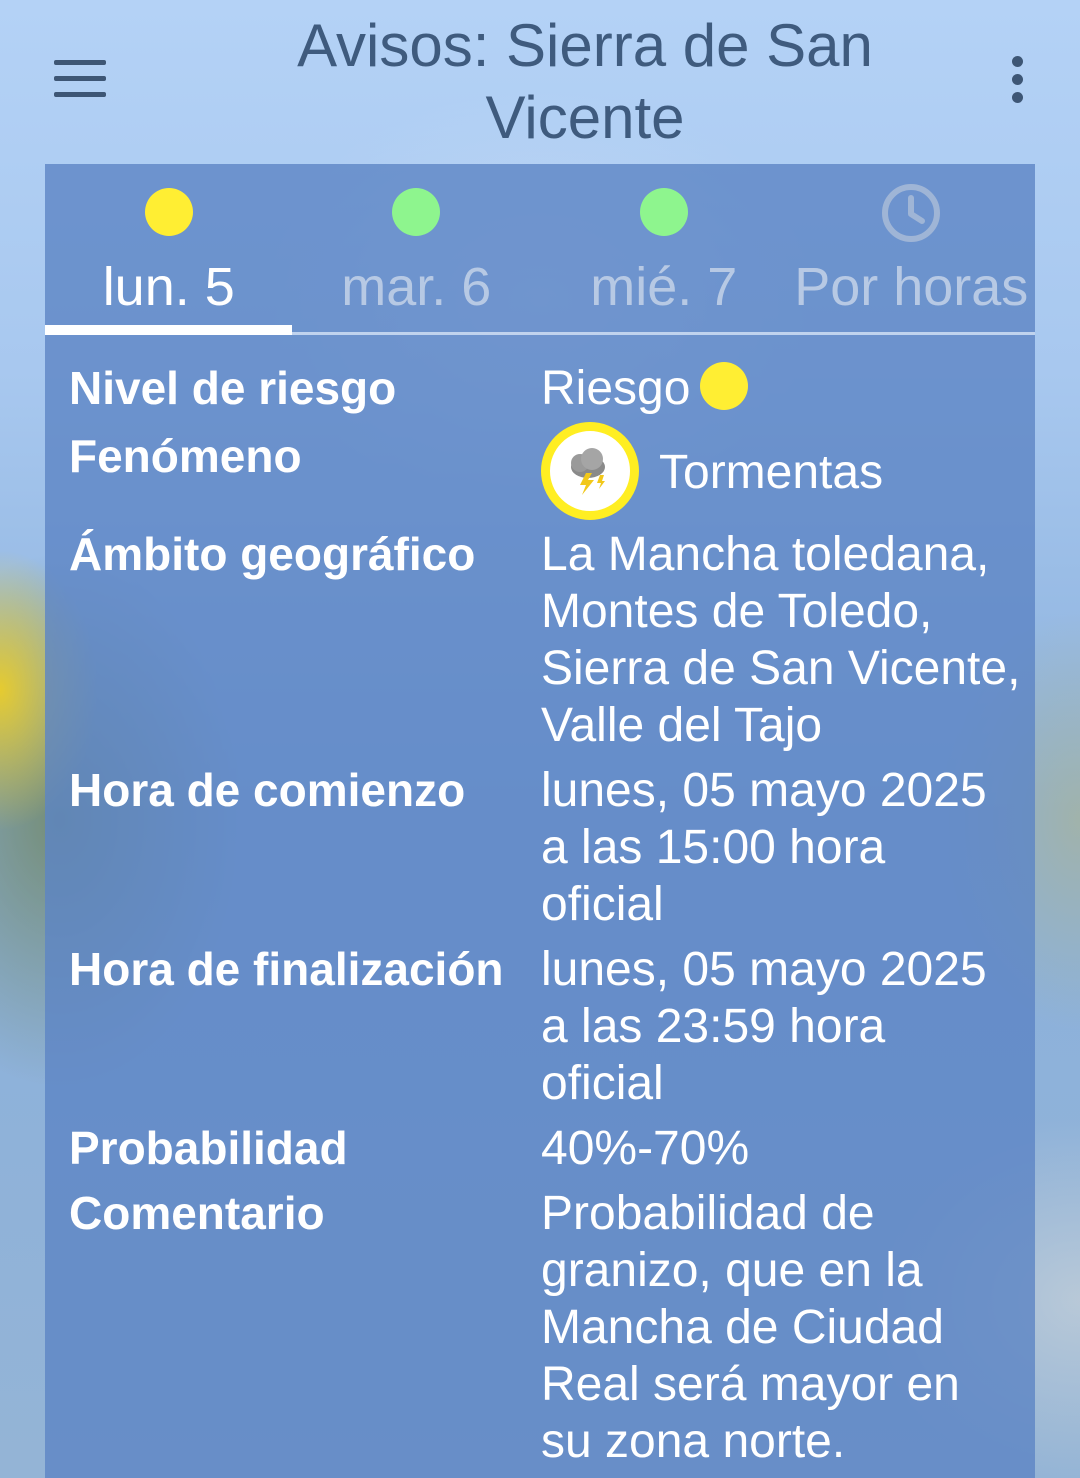 The height and width of the screenshot is (1478, 1080). I want to click on detail-label: Hora de comienzo, so click(267, 790).